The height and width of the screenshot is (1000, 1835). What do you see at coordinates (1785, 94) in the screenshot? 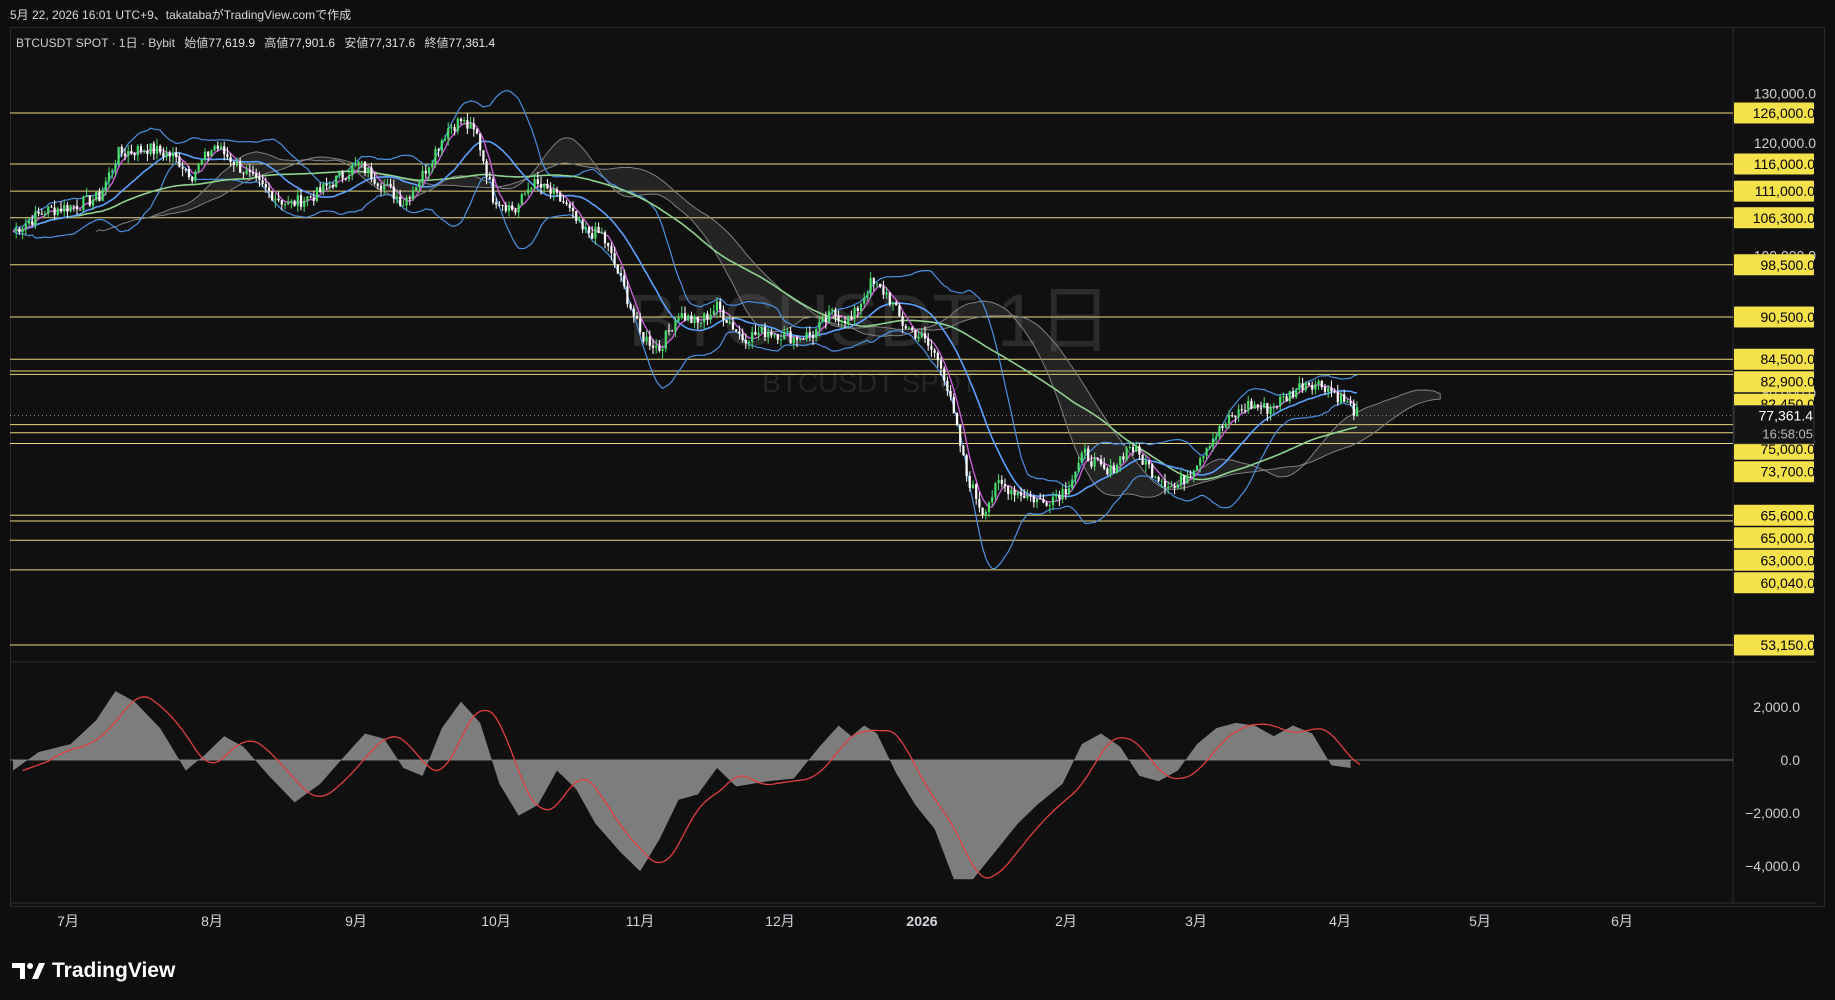
I see `price-tick-label: 130,000.0` at bounding box center [1785, 94].